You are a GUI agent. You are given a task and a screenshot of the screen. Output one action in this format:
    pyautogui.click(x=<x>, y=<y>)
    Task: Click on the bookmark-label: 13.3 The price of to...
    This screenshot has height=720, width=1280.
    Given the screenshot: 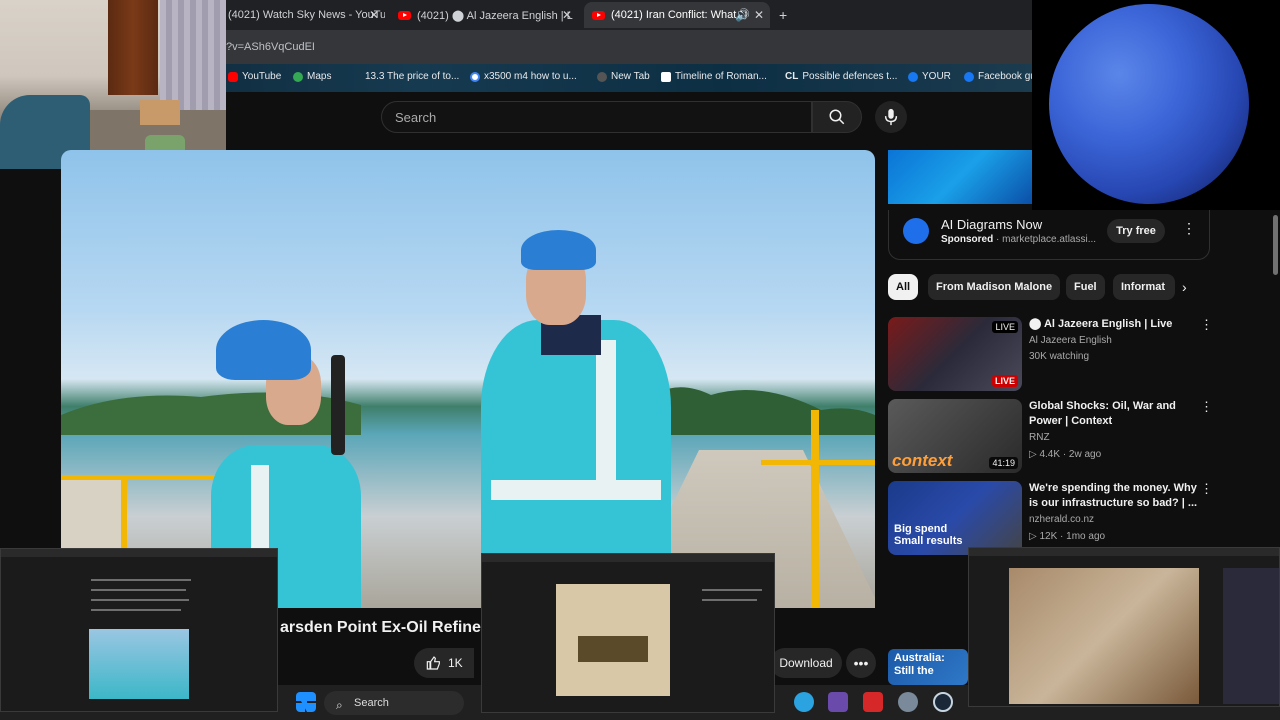 What is the action you would take?
    pyautogui.click(x=412, y=76)
    